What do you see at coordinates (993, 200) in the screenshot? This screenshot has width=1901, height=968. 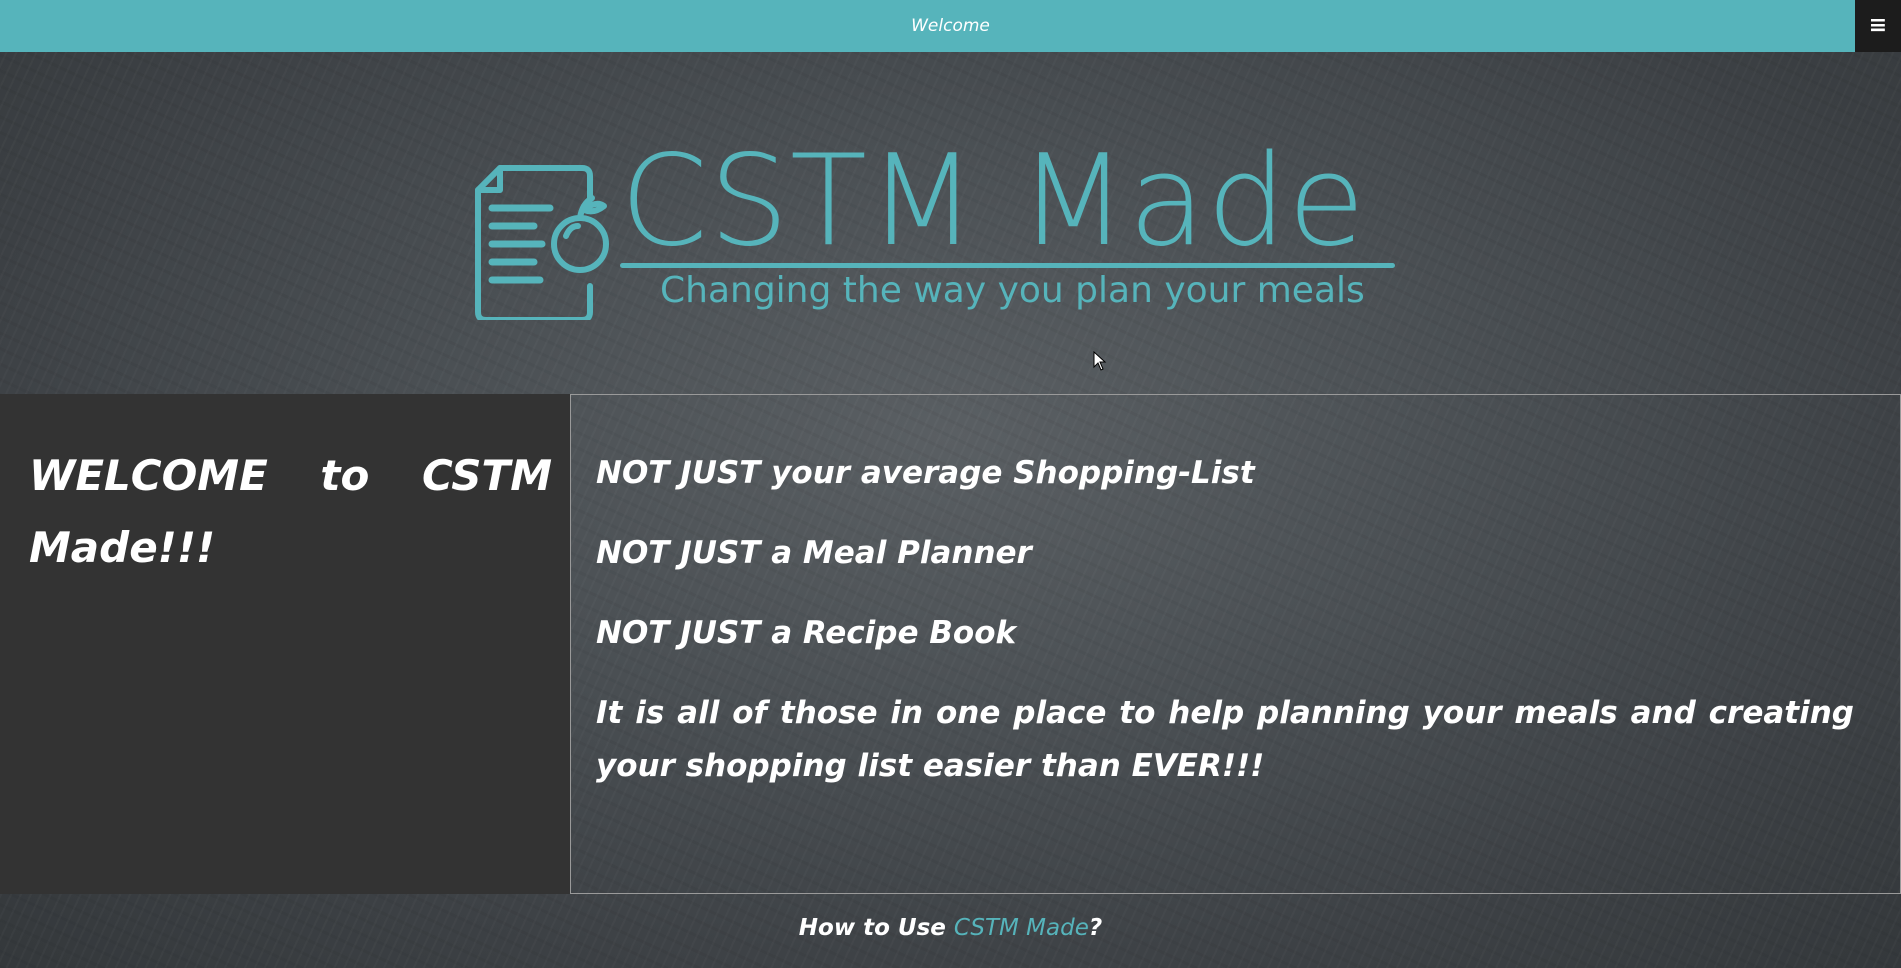 I see `logo-title: CSTM Made` at bounding box center [993, 200].